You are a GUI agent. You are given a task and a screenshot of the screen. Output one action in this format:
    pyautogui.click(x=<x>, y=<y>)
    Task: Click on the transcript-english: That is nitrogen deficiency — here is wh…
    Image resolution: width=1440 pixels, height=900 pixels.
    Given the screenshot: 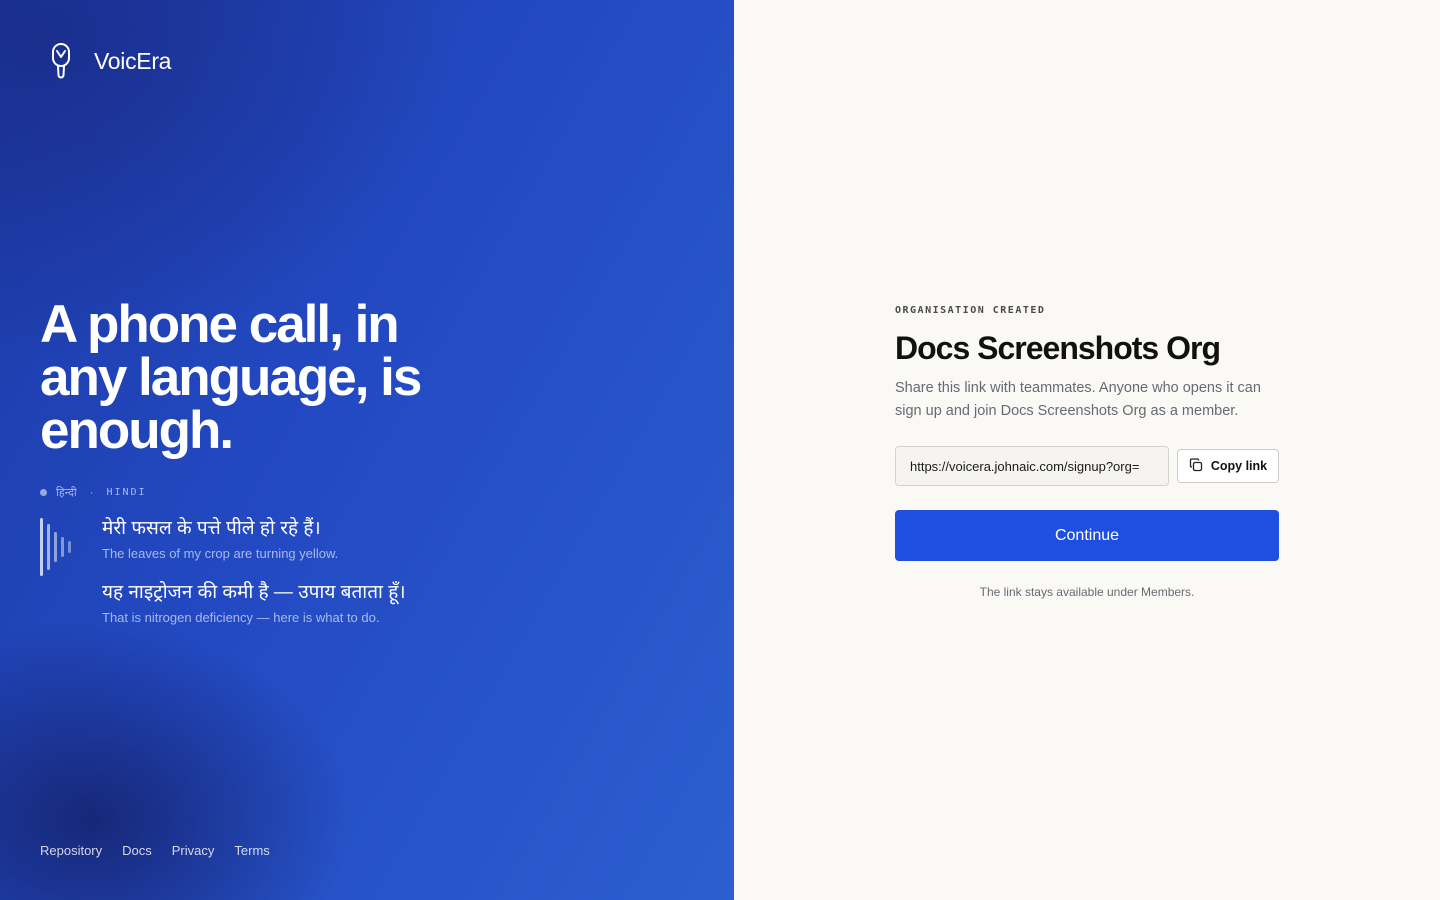 What is the action you would take?
    pyautogui.click(x=241, y=617)
    